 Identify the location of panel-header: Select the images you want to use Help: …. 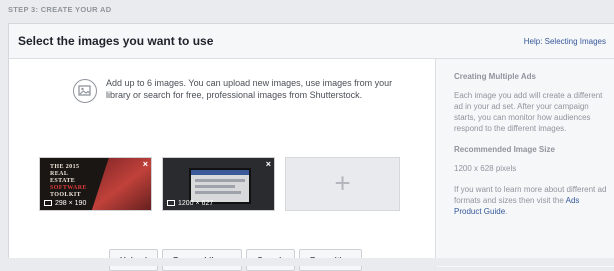
(311, 41).